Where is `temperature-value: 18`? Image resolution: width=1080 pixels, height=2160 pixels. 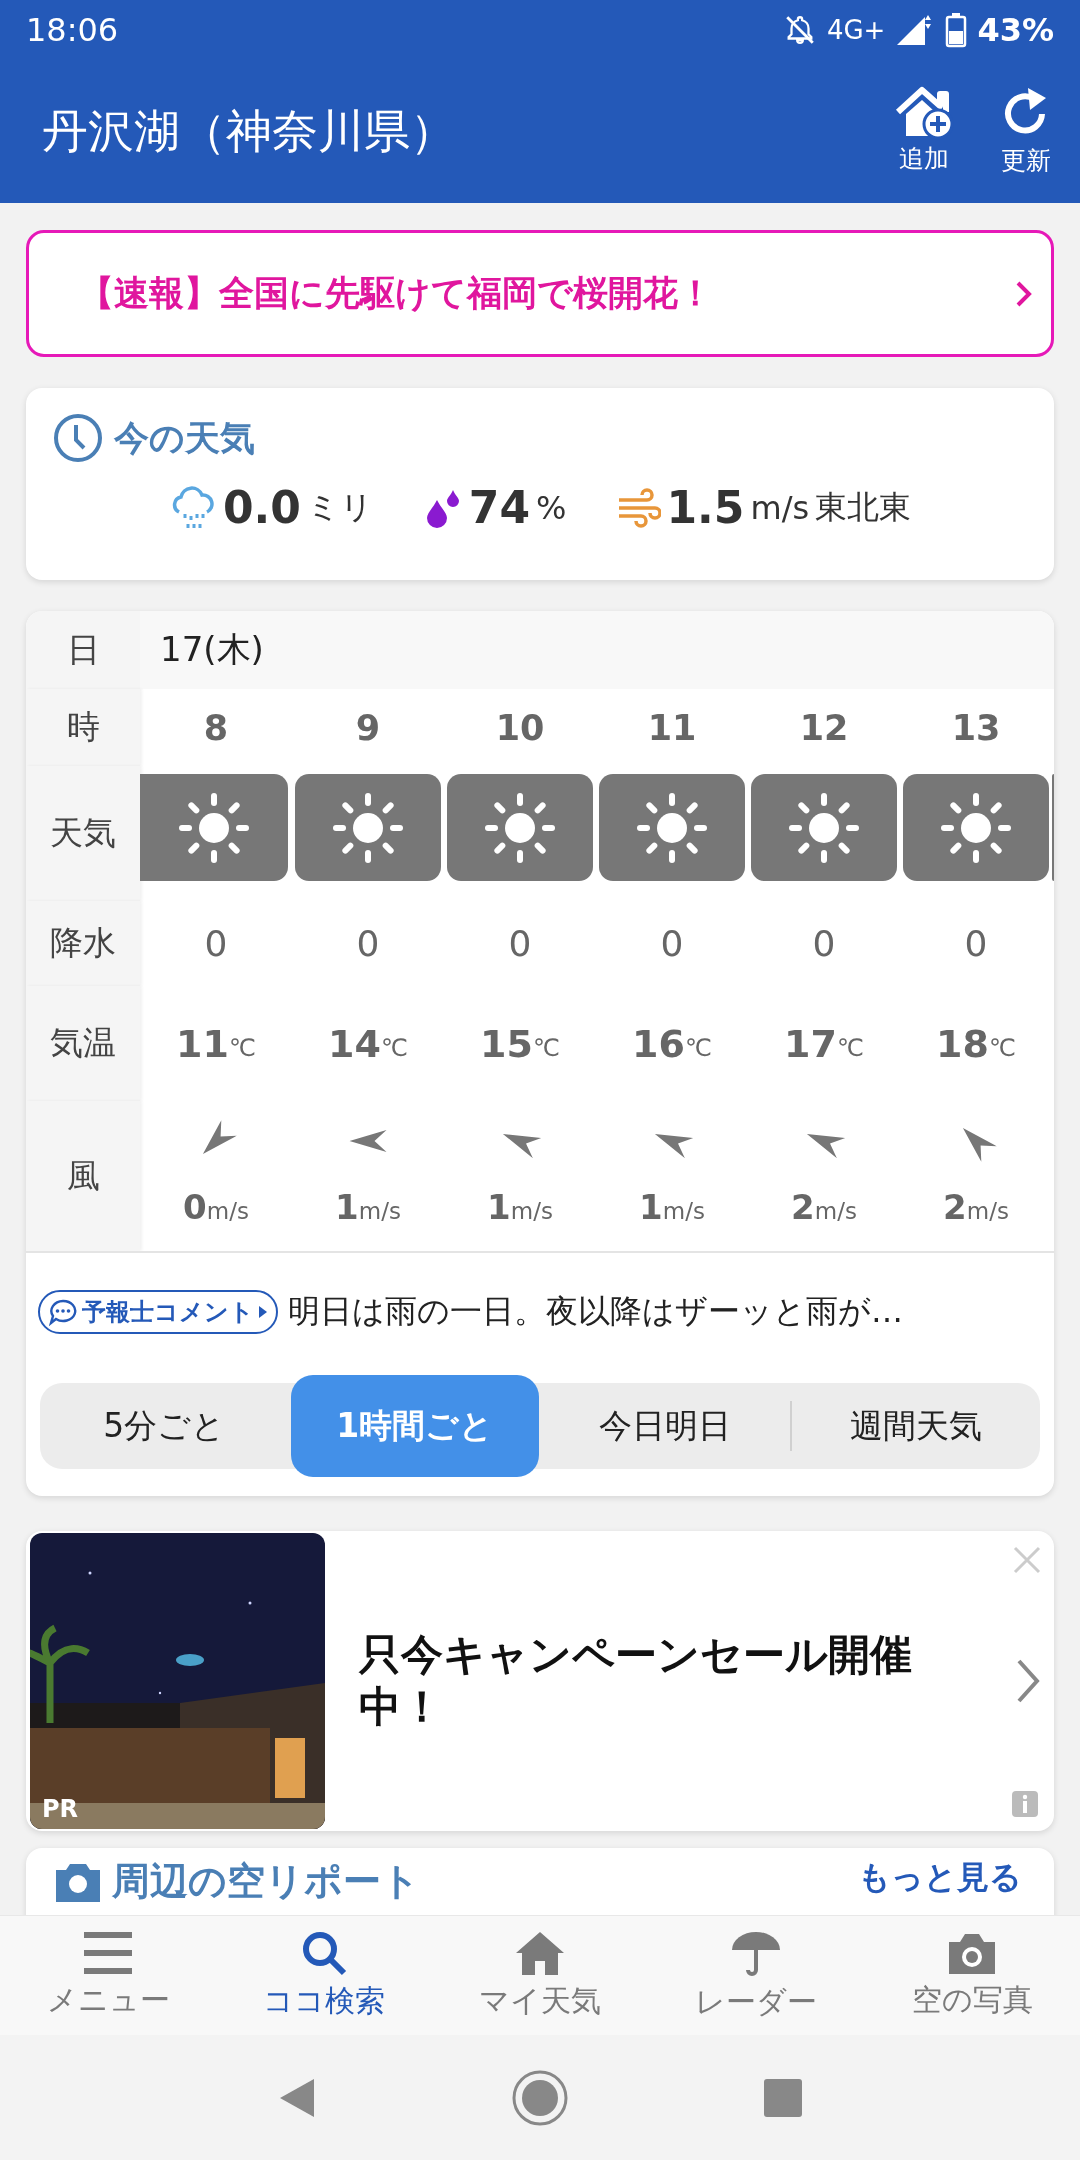 temperature-value: 18 is located at coordinates (962, 1043).